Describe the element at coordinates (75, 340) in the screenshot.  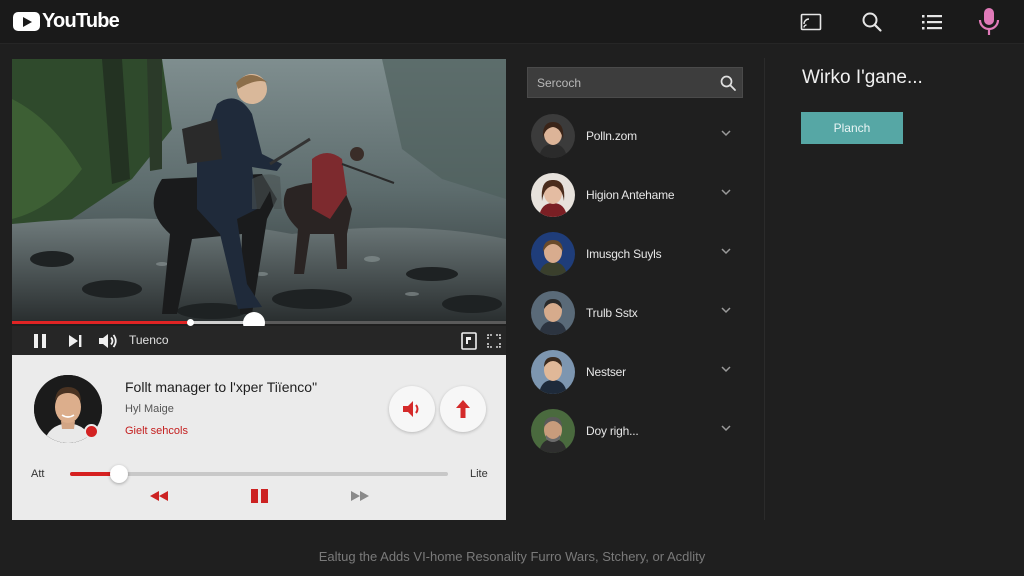
I see `next-icon` at that location.